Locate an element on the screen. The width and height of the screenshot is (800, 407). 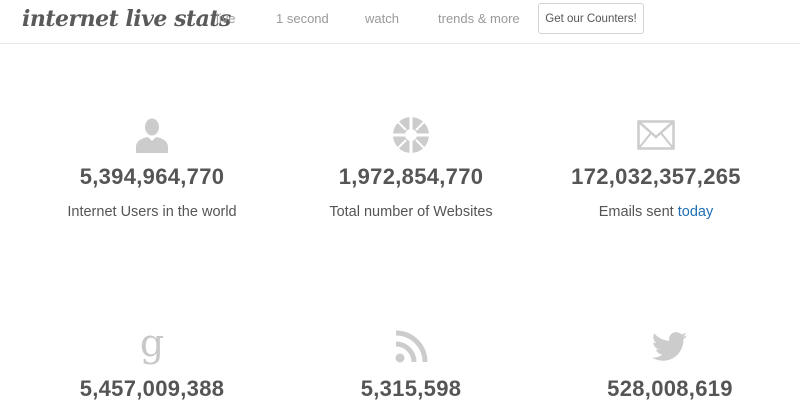
nav-link-trends: trends & more is located at coordinates (479, 18).